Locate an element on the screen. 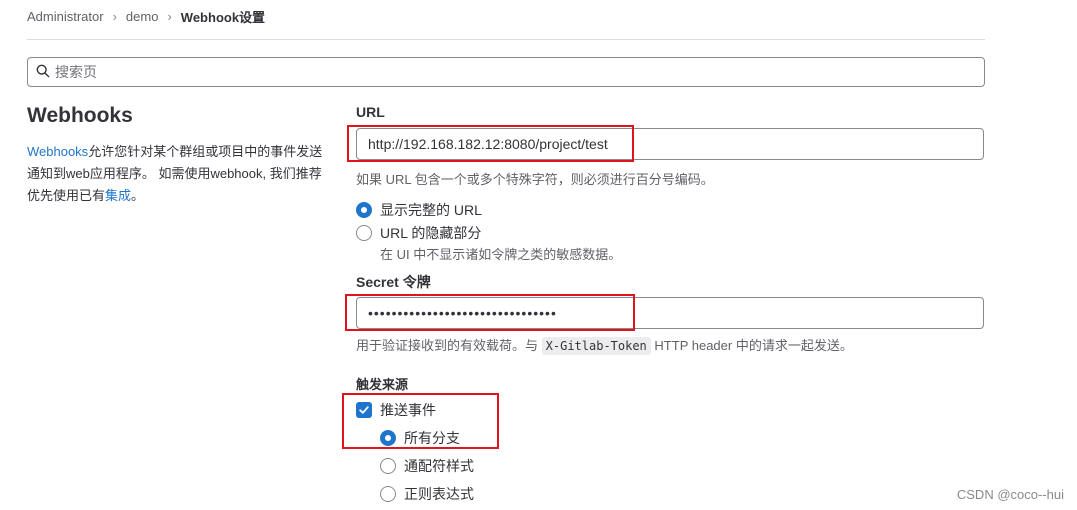 This screenshot has height=510, width=1077. push-events-label: 推送事件 is located at coordinates (408, 410).